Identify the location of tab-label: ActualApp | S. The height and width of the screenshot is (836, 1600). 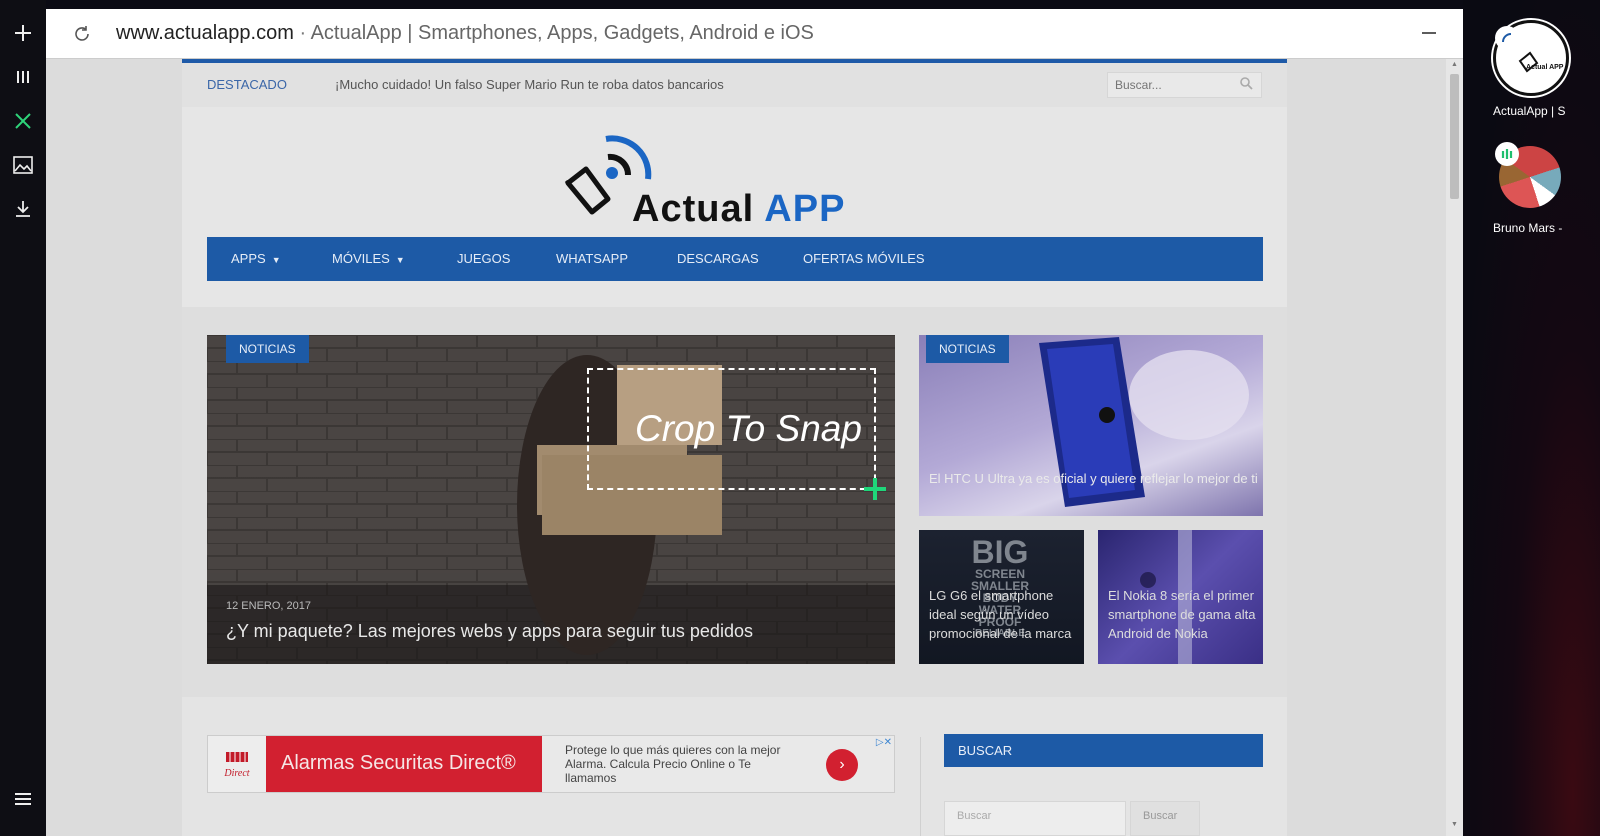
(1529, 111).